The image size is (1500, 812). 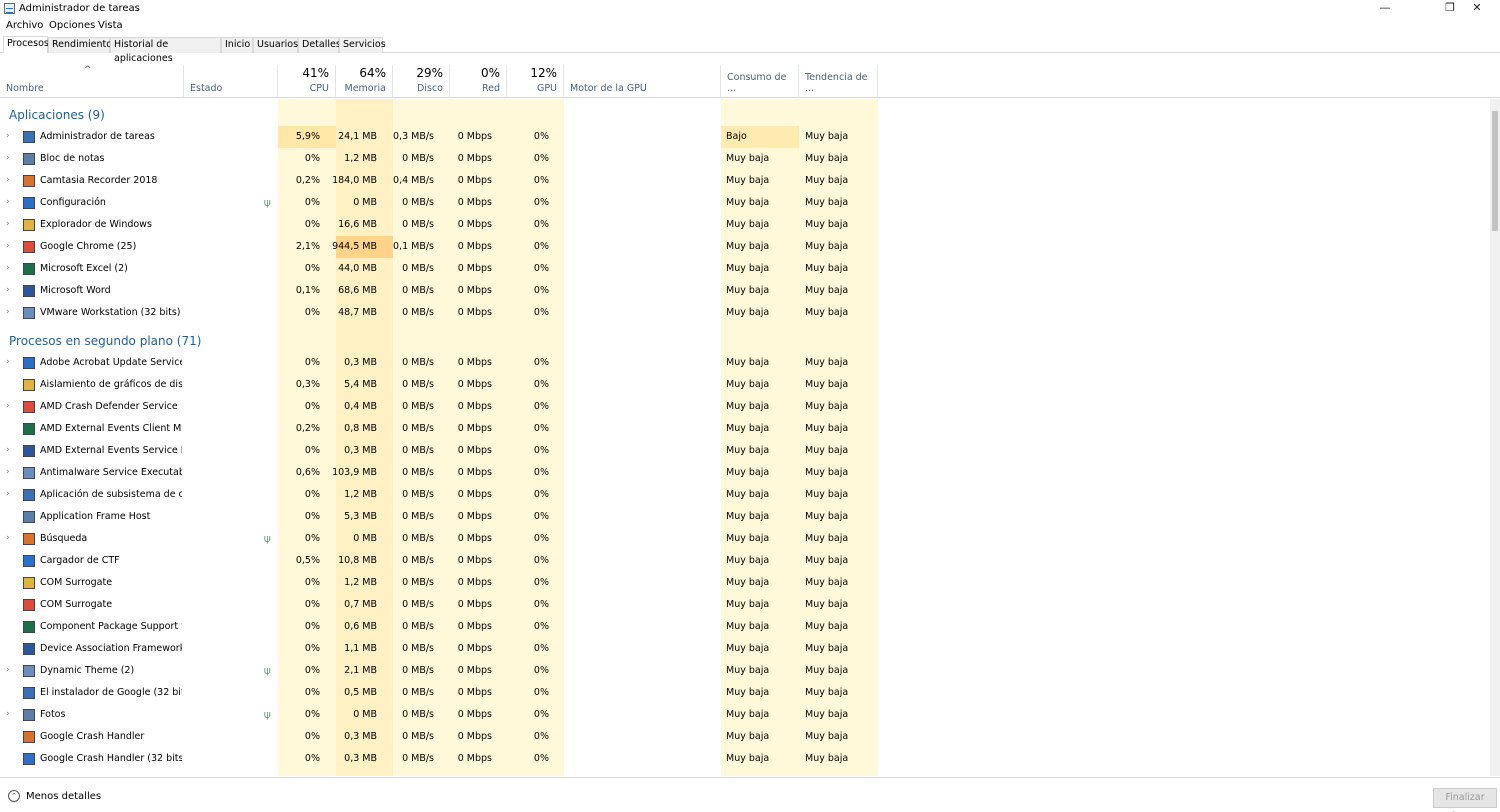 I want to click on network-value: 0 Mbps, so click(x=474, y=290).